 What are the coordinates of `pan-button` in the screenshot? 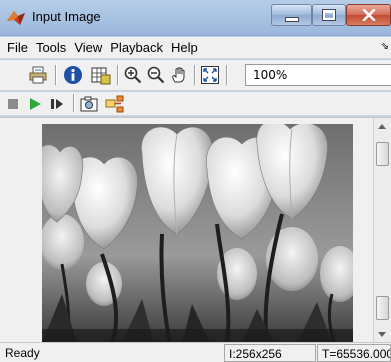 It's located at (179, 75).